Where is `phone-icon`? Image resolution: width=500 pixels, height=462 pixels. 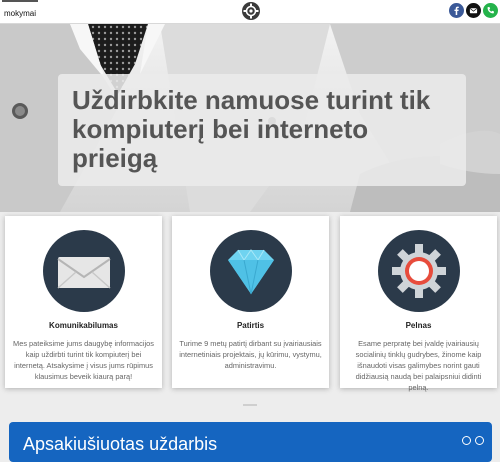
phone-icon is located at coordinates (490, 10).